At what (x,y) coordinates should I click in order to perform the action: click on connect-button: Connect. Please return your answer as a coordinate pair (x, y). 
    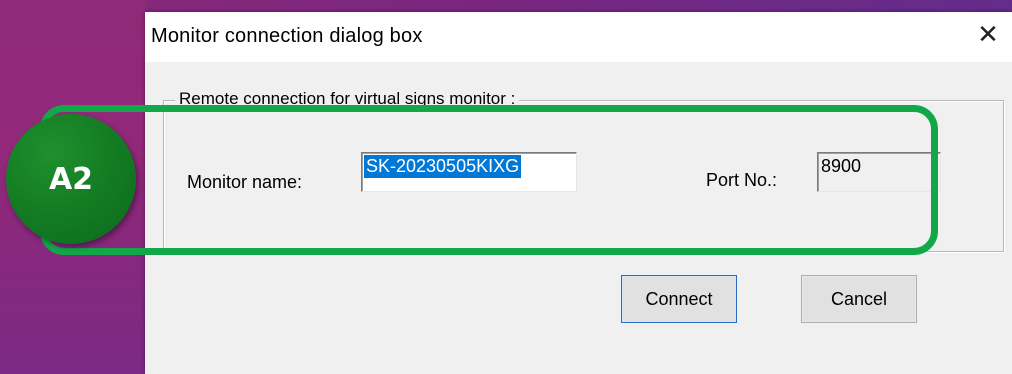
    Looking at the image, I should click on (679, 299).